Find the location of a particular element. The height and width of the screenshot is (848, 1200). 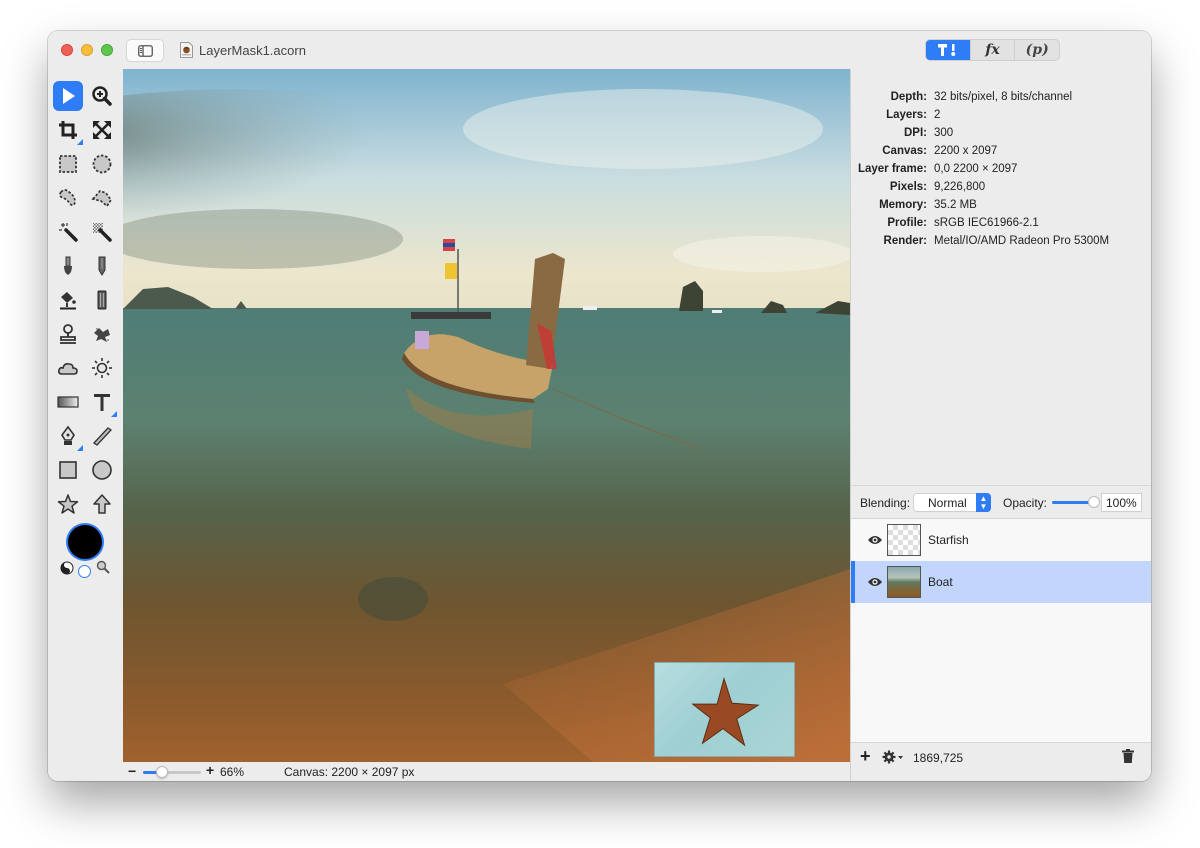

rectangle-tool is located at coordinates (68, 470).